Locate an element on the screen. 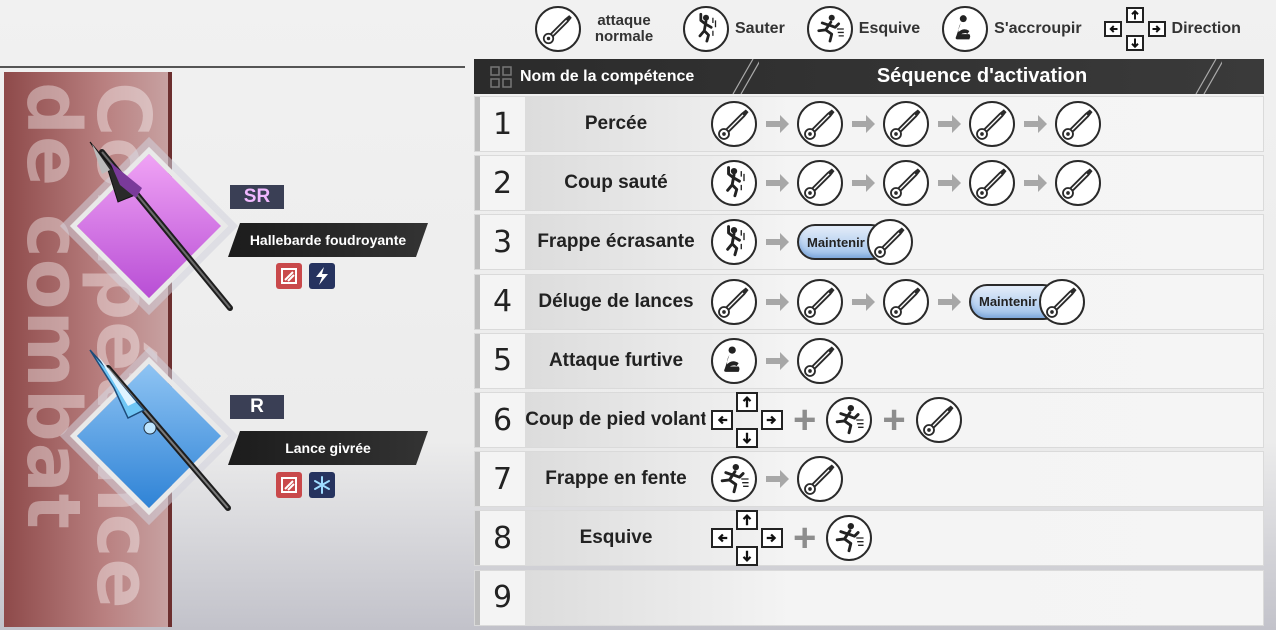 This screenshot has width=1276, height=630. grid-icon is located at coordinates (501, 76).